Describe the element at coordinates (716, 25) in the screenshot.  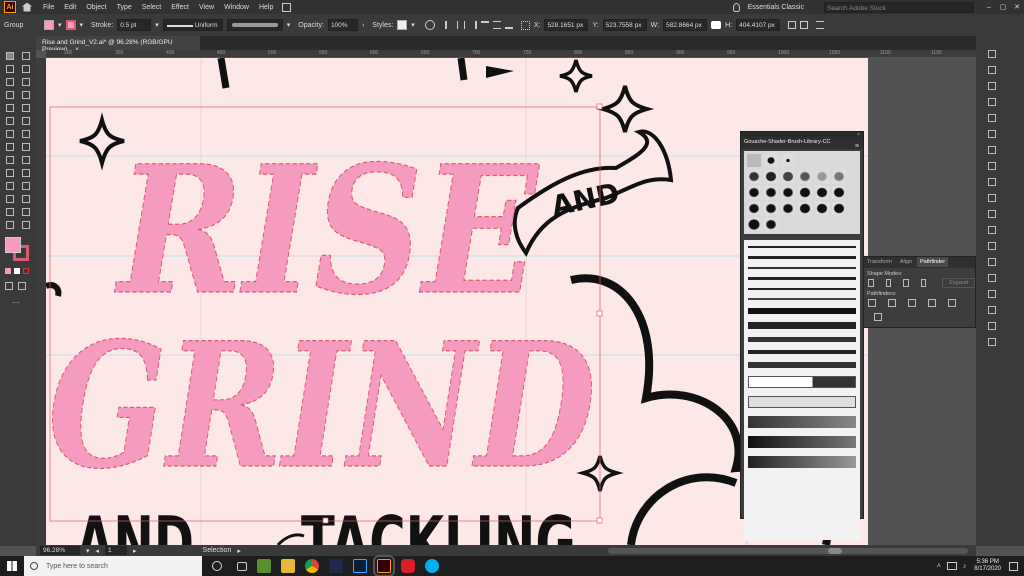
I see `constrain-proportions-icon` at that location.